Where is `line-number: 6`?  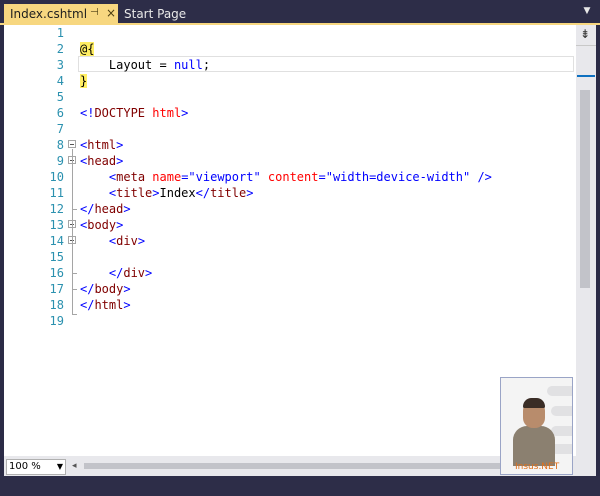
line-number: 6 is located at coordinates (60, 113).